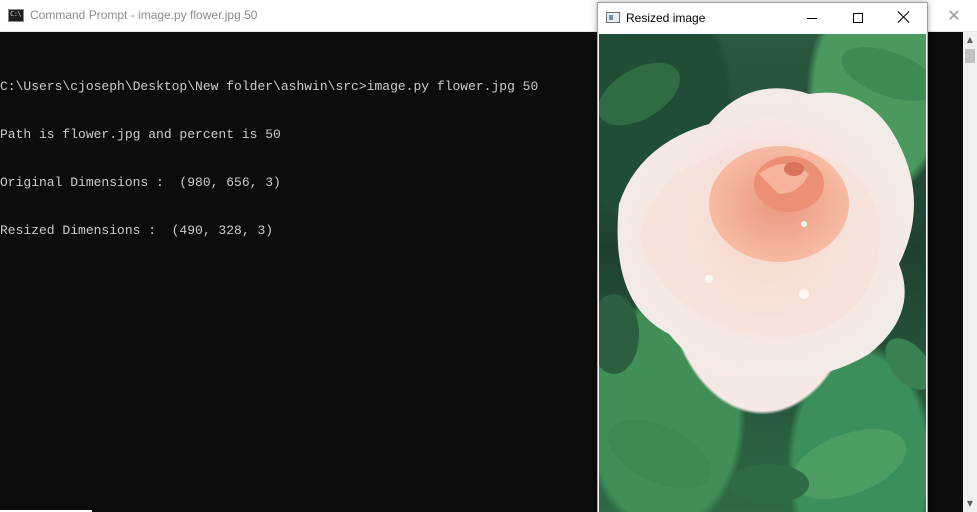 This screenshot has height=512, width=977. I want to click on cmd-window-title: Command Prompt - image.py flower.jpg 50, so click(144, 15).